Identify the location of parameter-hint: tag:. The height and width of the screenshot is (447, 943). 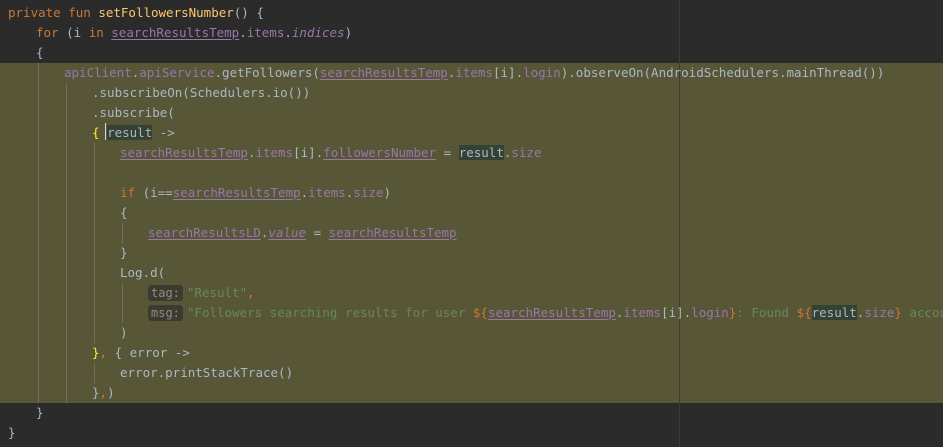
(165, 293).